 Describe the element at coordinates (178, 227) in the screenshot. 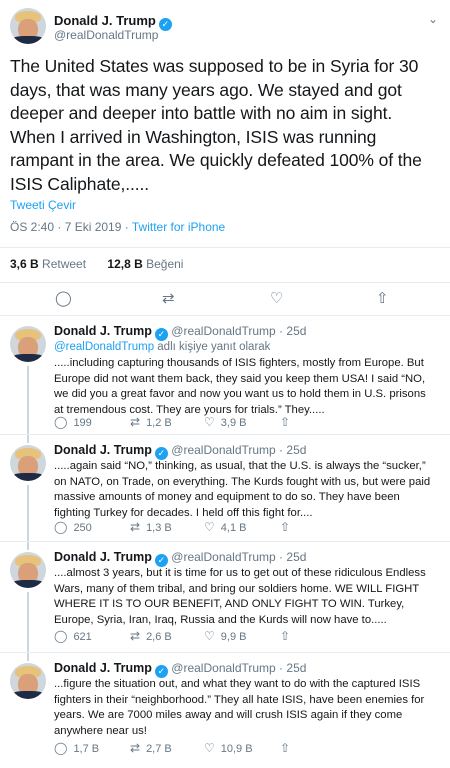

I see `tweet-source: Twitter for iPhone` at that location.